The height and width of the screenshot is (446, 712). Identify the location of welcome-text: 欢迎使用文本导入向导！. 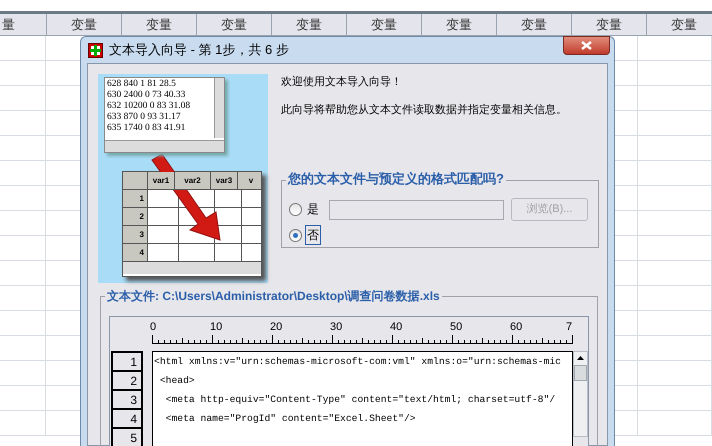
(342, 82).